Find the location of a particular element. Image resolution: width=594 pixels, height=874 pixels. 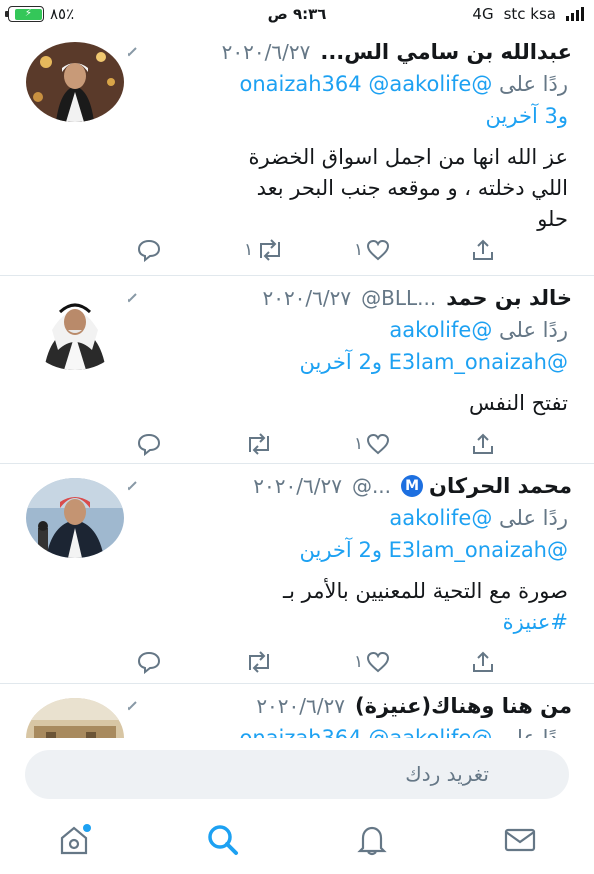

tweet-text-line: حلو is located at coordinates (552, 219).